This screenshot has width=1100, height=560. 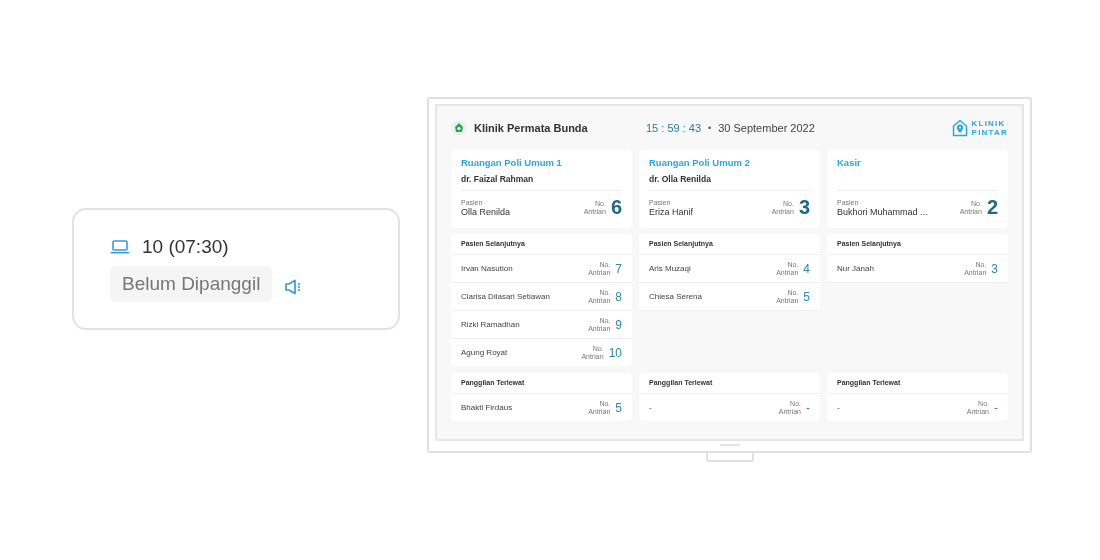 I want to click on queue-time: 10 (07:30), so click(x=185, y=247).